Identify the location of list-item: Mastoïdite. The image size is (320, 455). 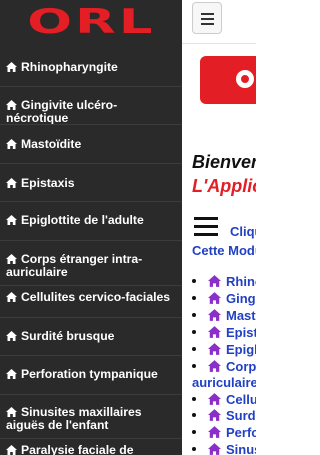
(224, 315).